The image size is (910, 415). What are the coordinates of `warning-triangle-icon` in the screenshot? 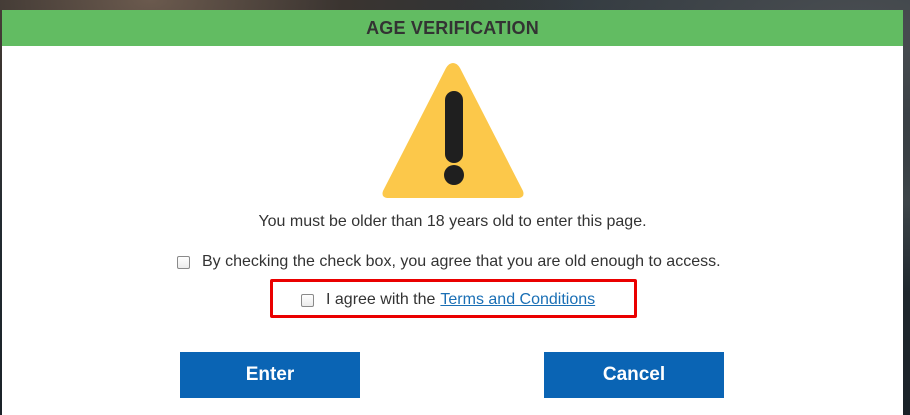 It's located at (453, 129).